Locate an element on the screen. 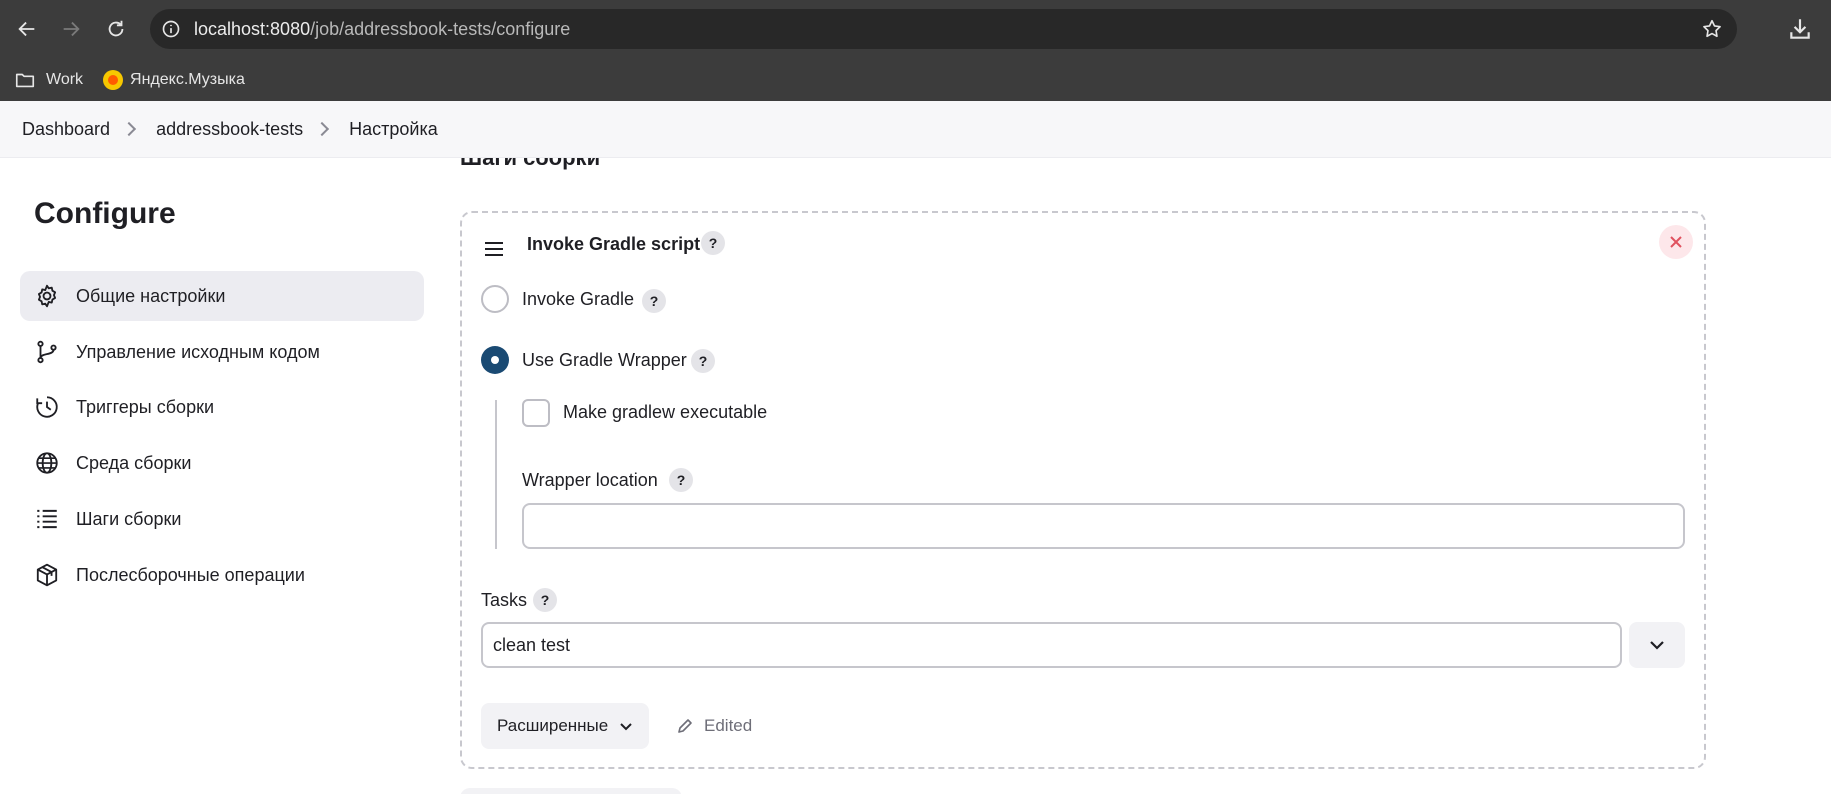 Image resolution: width=1831 pixels, height=794 pixels. back-button is located at coordinates (27, 29).